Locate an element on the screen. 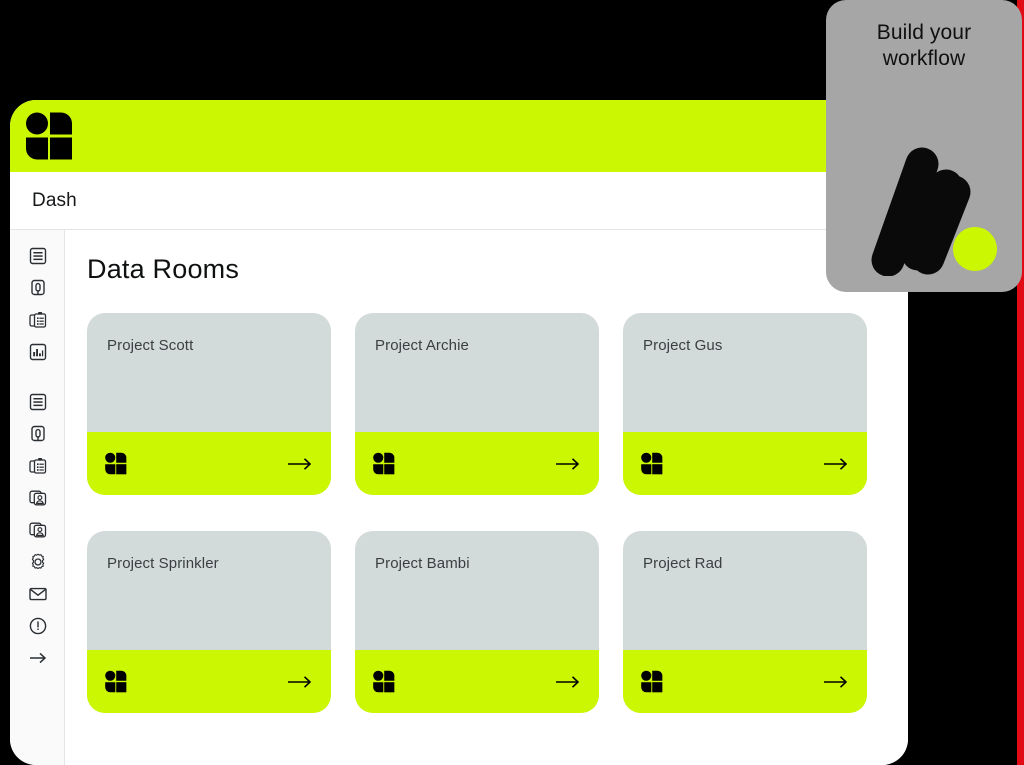 The width and height of the screenshot is (1024, 765). data-room-title: Project Scott is located at coordinates (150, 345).